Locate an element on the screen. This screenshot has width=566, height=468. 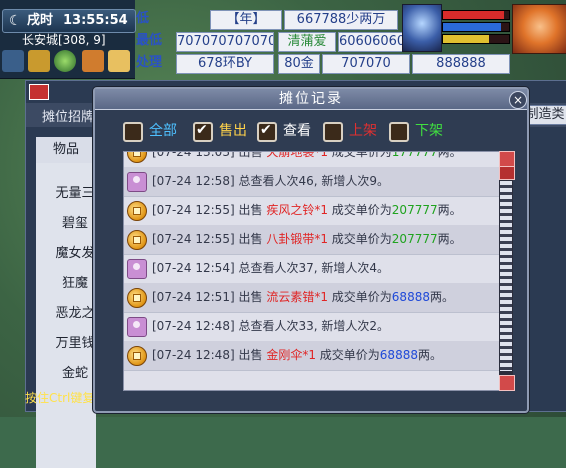
record-time: [07-24 12:51] is located at coordinates (193, 297).